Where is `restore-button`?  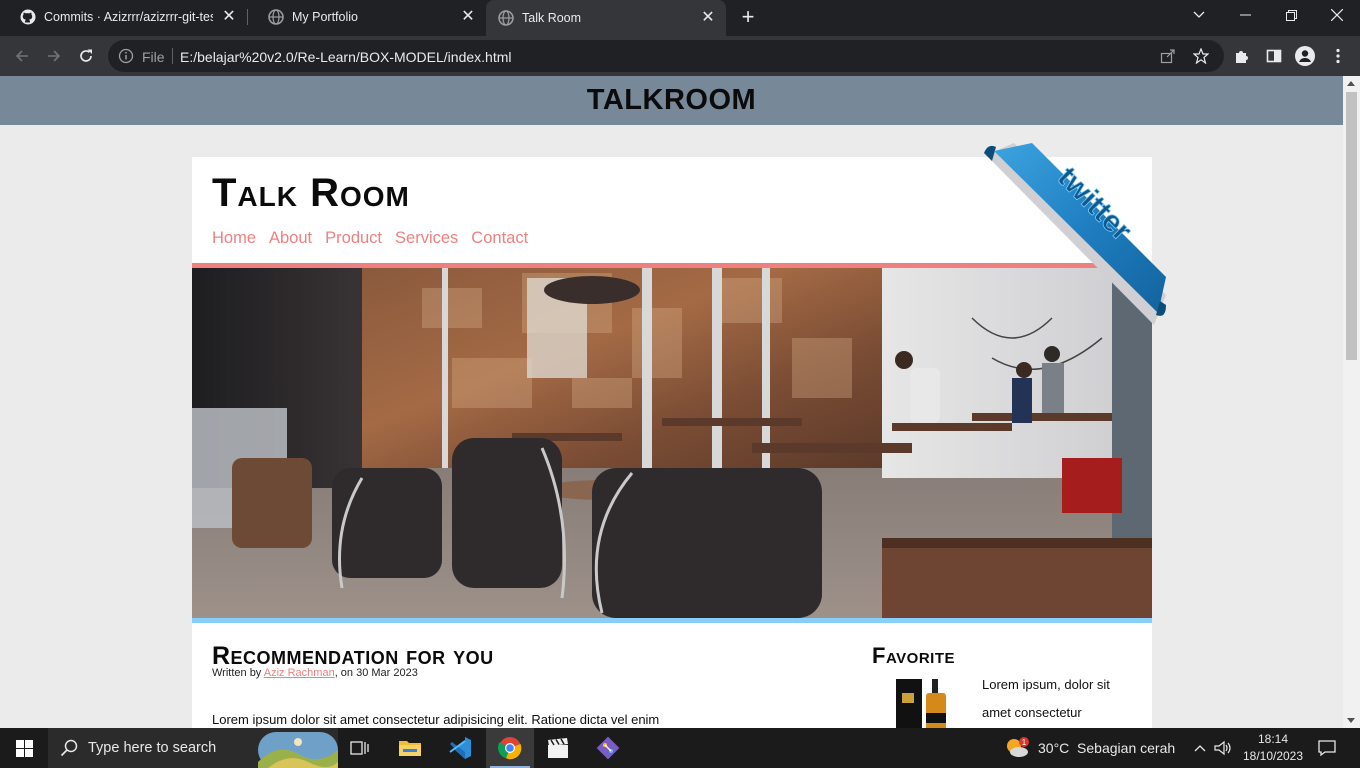
restore-button is located at coordinates (1291, 15).